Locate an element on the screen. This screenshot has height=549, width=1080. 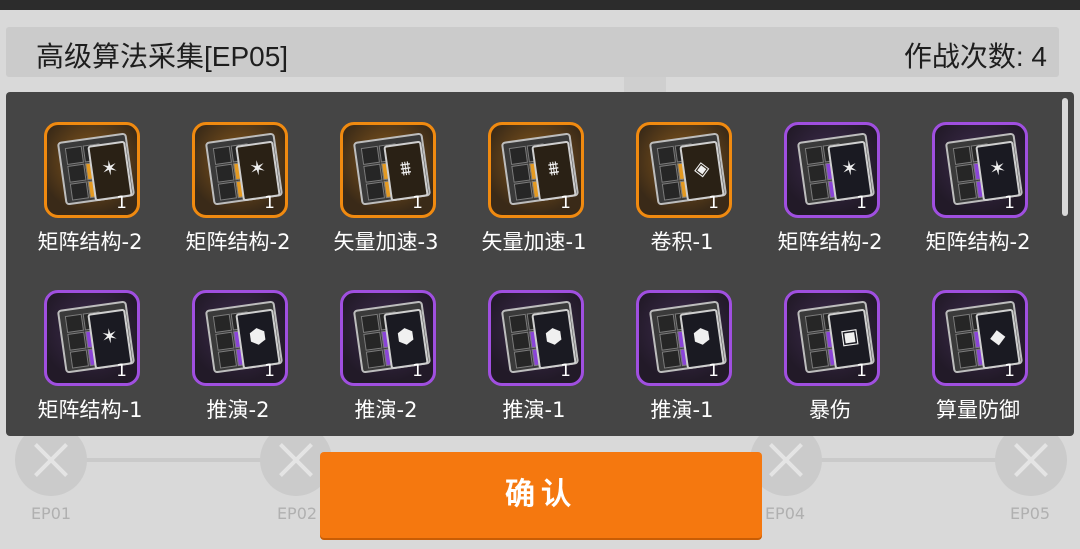
result-header: 高级算法采集[EP05] 作战次数: 4 is located at coordinates (532, 52).